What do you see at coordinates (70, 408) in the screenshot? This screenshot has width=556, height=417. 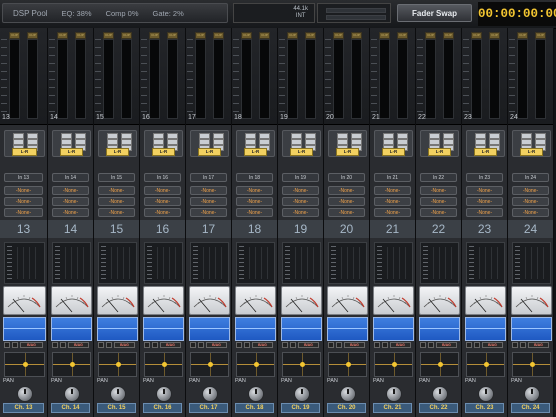 I see `channel-name-label: Ch. 14` at bounding box center [70, 408].